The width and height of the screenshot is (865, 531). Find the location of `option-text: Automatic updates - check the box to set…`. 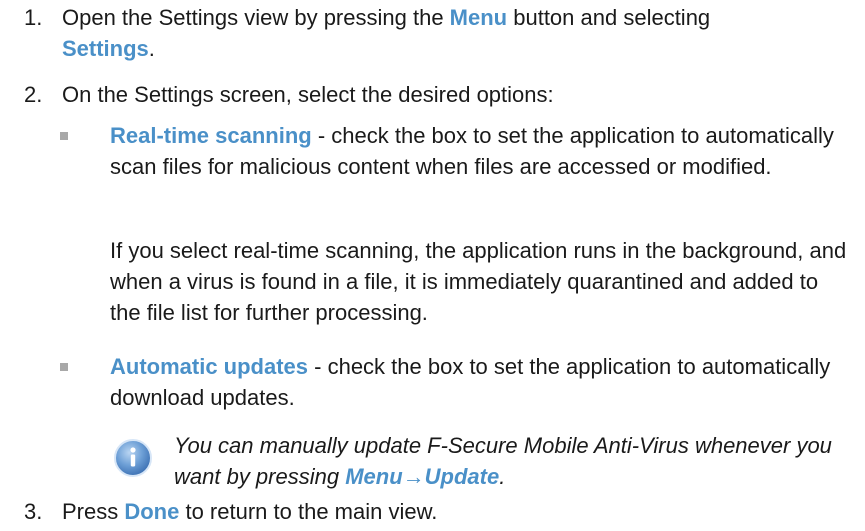

option-text: Automatic updates - check the box to set… is located at coordinates (480, 382).